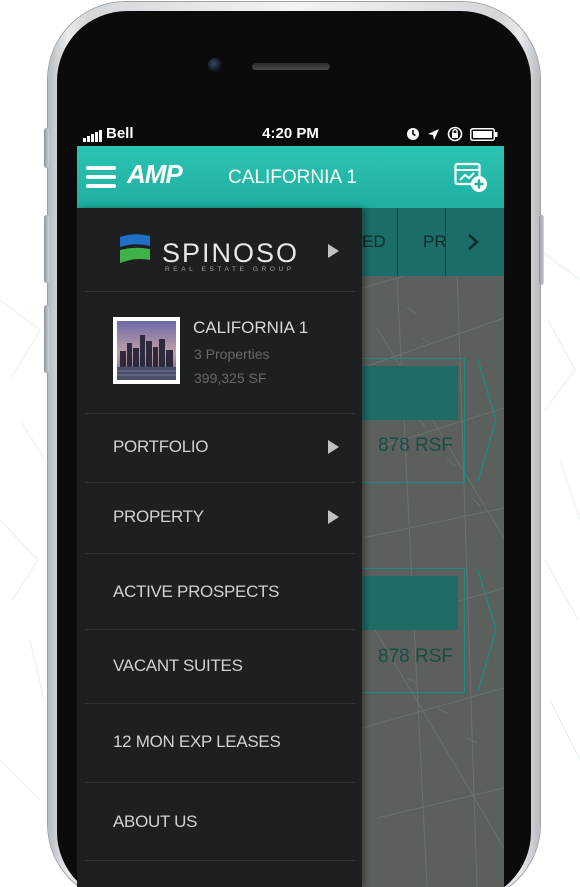  I want to click on menu-item-label: 12 MON EXP LEASES, so click(197, 741).